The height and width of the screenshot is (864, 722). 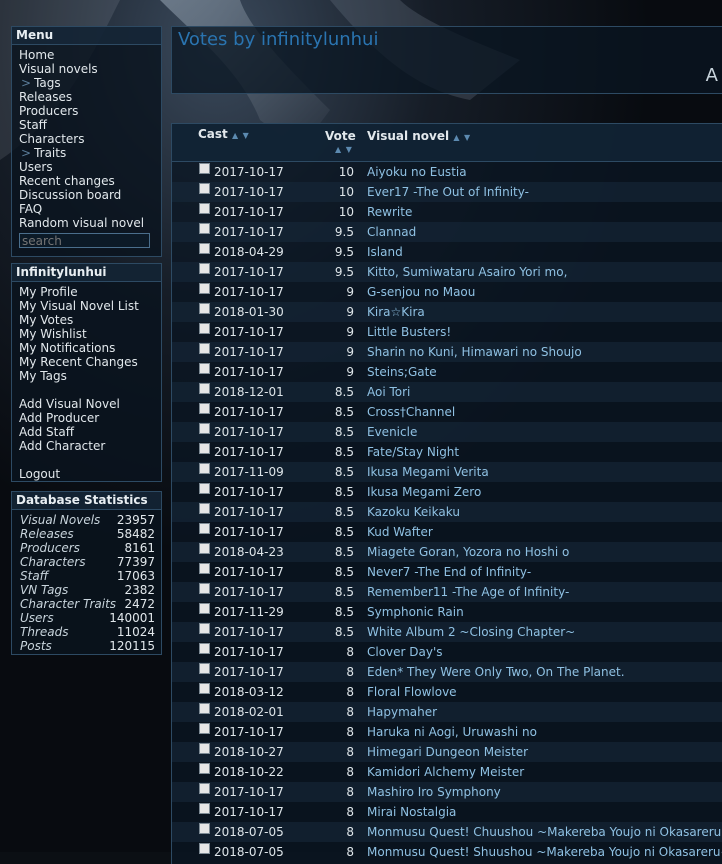 What do you see at coordinates (391, 232) in the screenshot?
I see `row-vn-link: Clannad` at bounding box center [391, 232].